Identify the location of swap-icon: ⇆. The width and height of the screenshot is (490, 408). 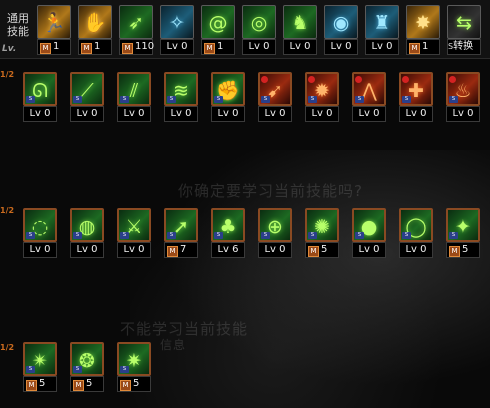
(464, 22).